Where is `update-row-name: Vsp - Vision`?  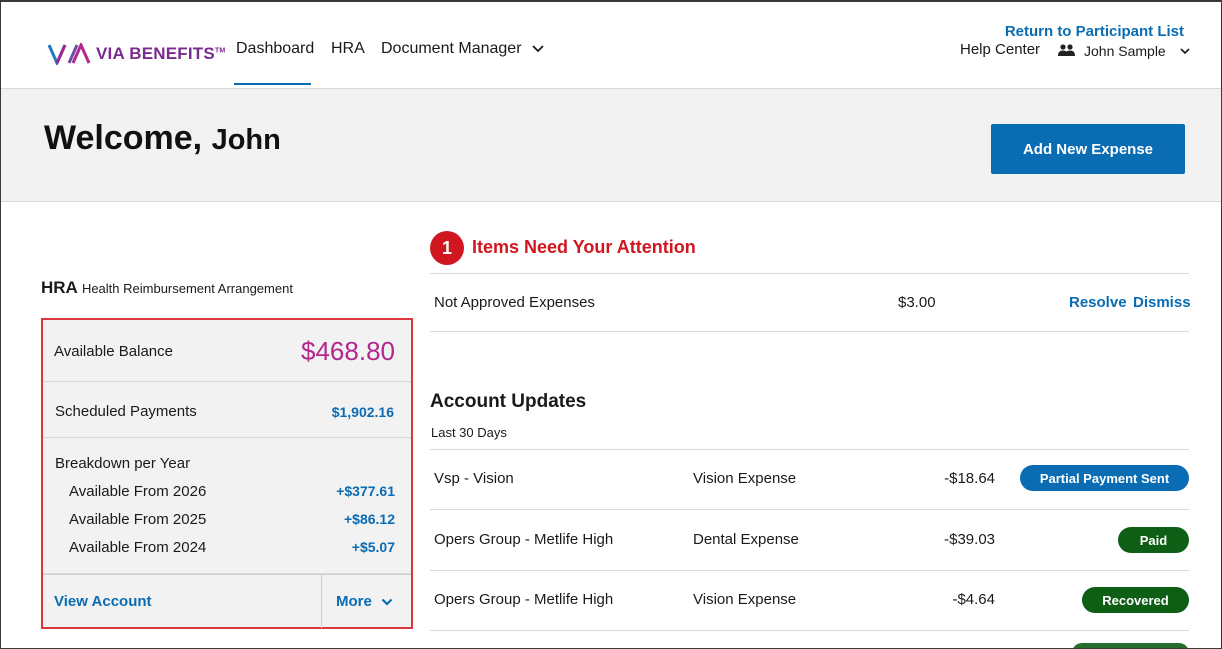
update-row-name: Vsp - Vision is located at coordinates (474, 478).